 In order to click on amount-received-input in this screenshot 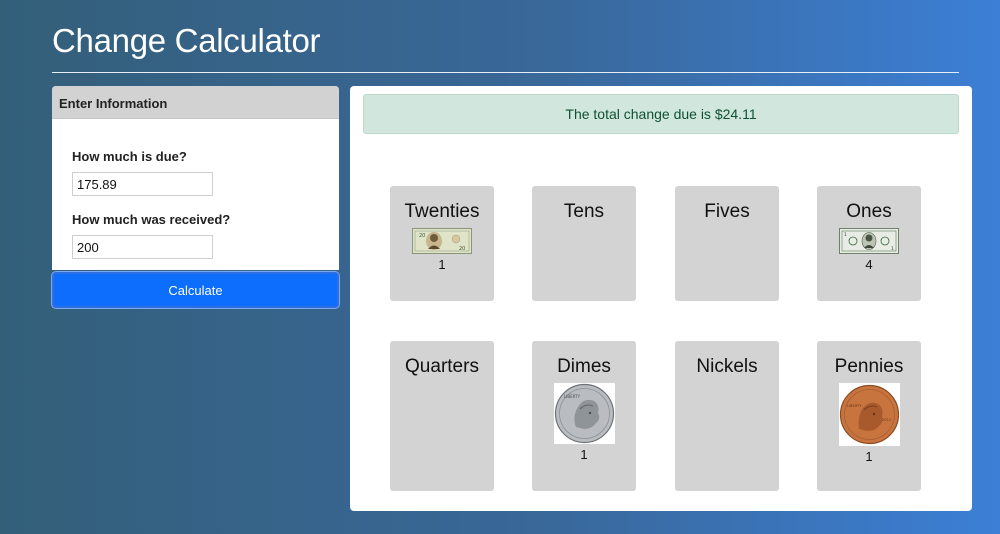, I will do `click(142, 247)`.